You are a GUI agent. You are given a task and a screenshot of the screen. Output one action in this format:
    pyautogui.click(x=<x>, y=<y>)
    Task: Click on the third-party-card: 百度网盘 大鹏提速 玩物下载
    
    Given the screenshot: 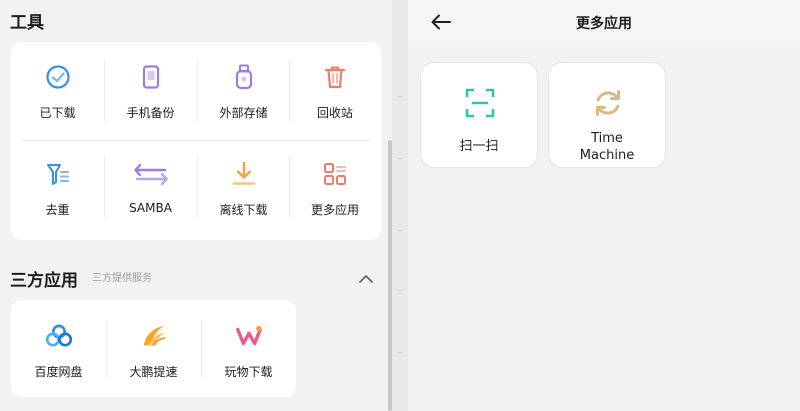 What is the action you would take?
    pyautogui.click(x=153, y=348)
    